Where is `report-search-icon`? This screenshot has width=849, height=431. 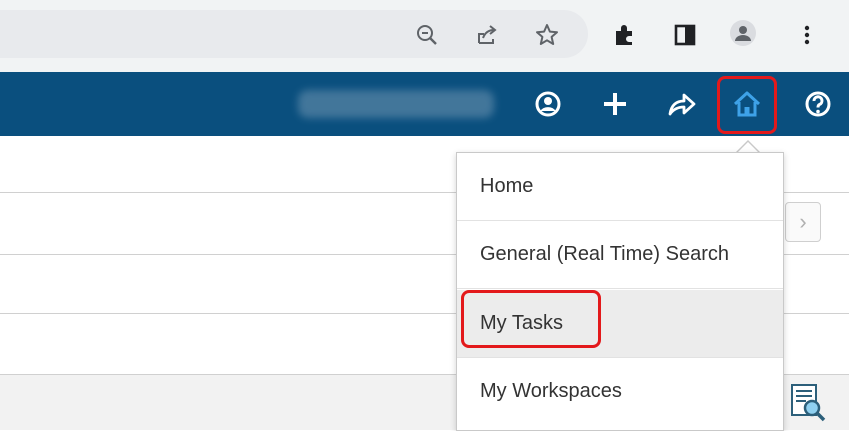 report-search-icon is located at coordinates (808, 403).